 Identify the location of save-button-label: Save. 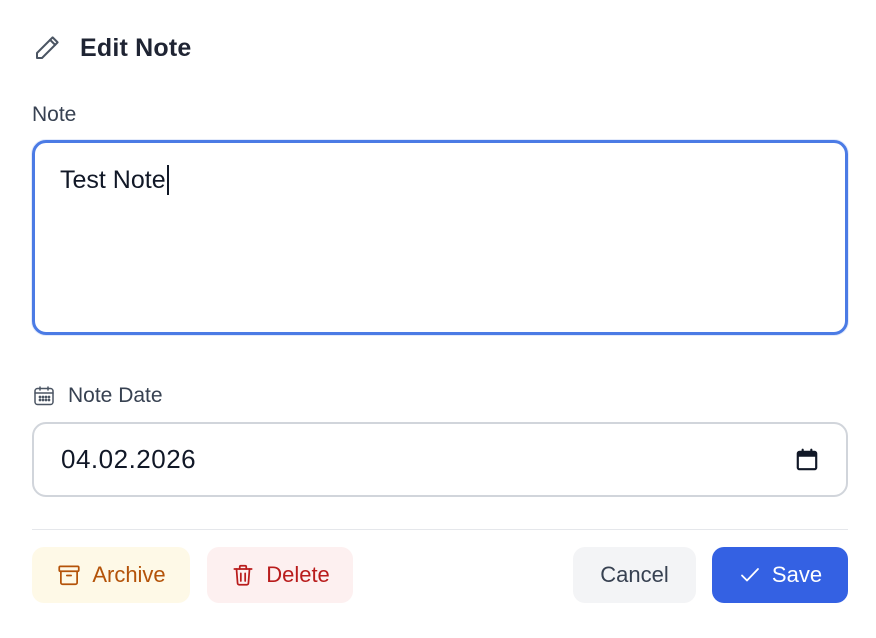
(797, 574).